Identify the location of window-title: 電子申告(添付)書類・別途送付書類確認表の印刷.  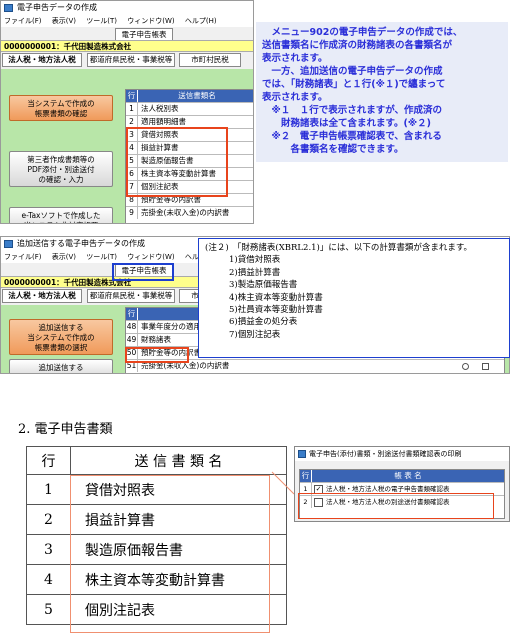
(385, 454).